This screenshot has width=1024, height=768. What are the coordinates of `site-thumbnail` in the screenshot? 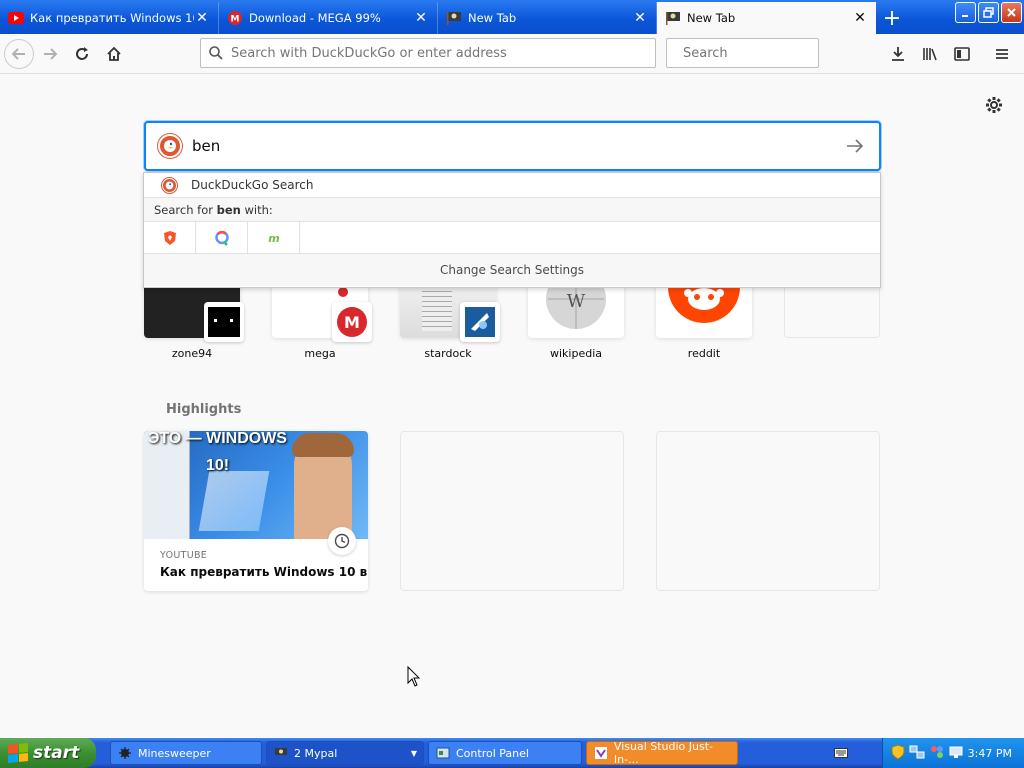 It's located at (704, 310).